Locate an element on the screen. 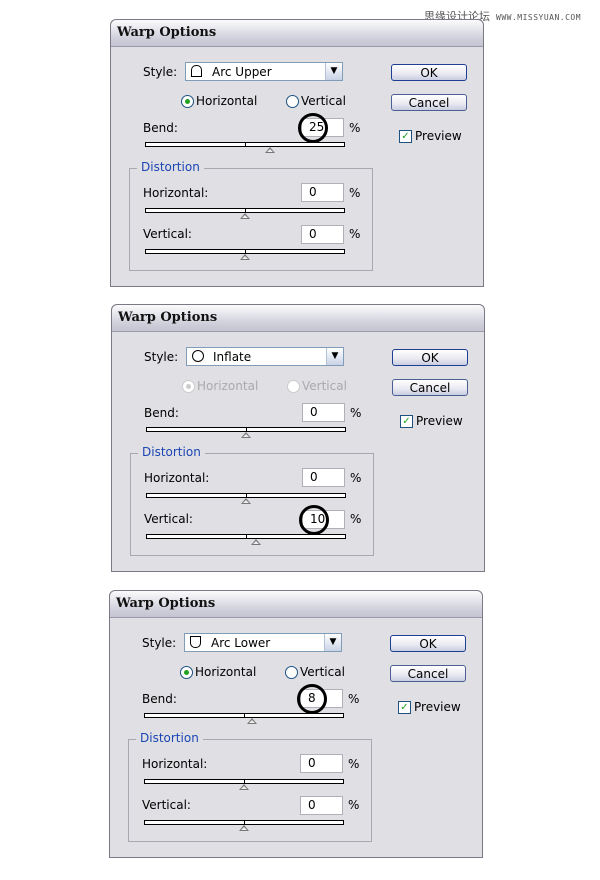 The width and height of the screenshot is (600, 880). style-value: Arc Lower is located at coordinates (241, 643).